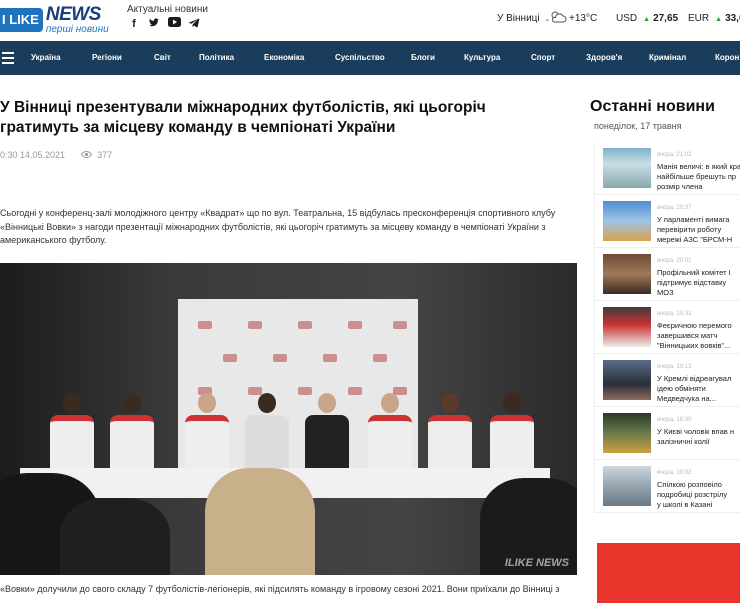 The image size is (740, 603). Describe the element at coordinates (360, 57) in the screenshot. I see `nav-item-society: Суспільство` at that location.